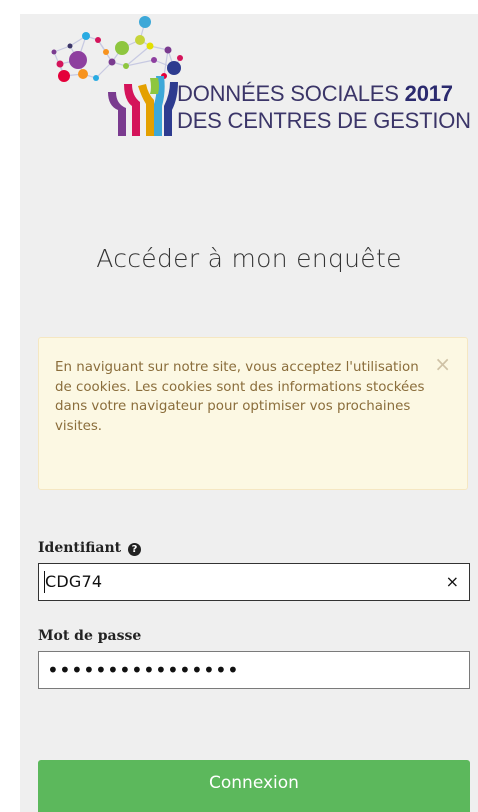 The height and width of the screenshot is (812, 478). I want to click on page-title: Accéder à mon enquête, so click(249, 258).